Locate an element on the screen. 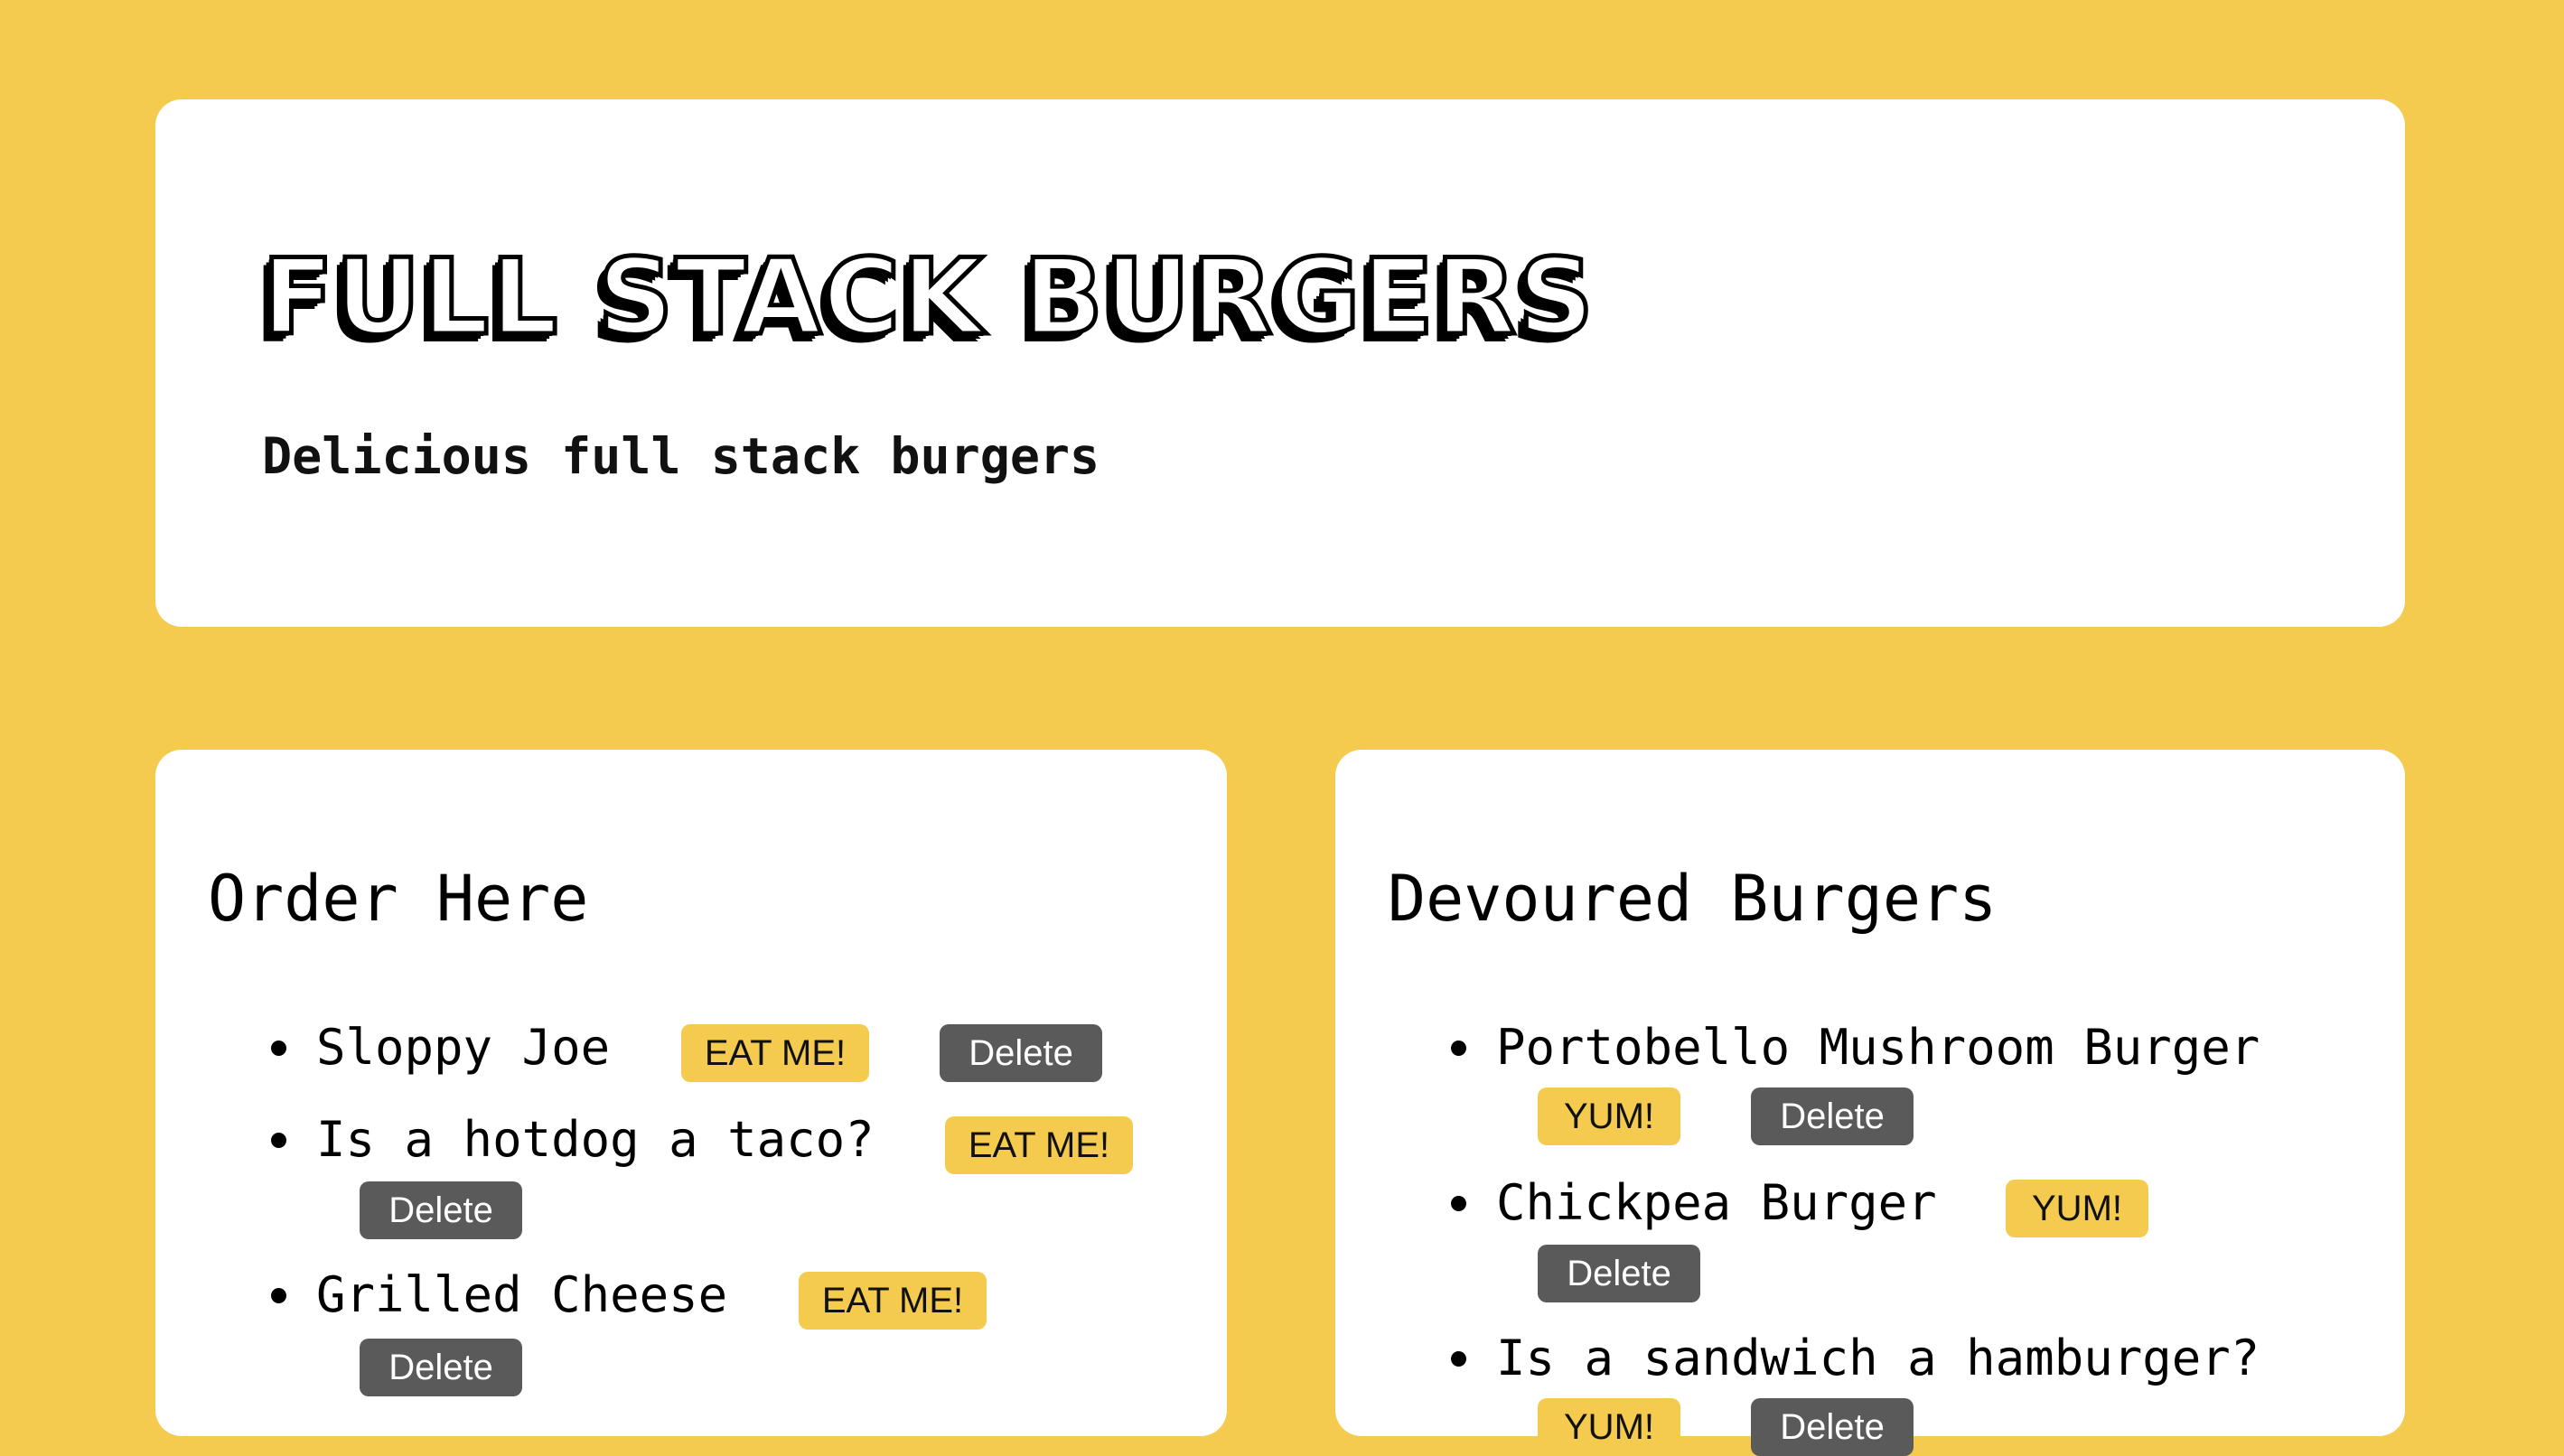  order-panel-title: Order Here is located at coordinates (399, 899).